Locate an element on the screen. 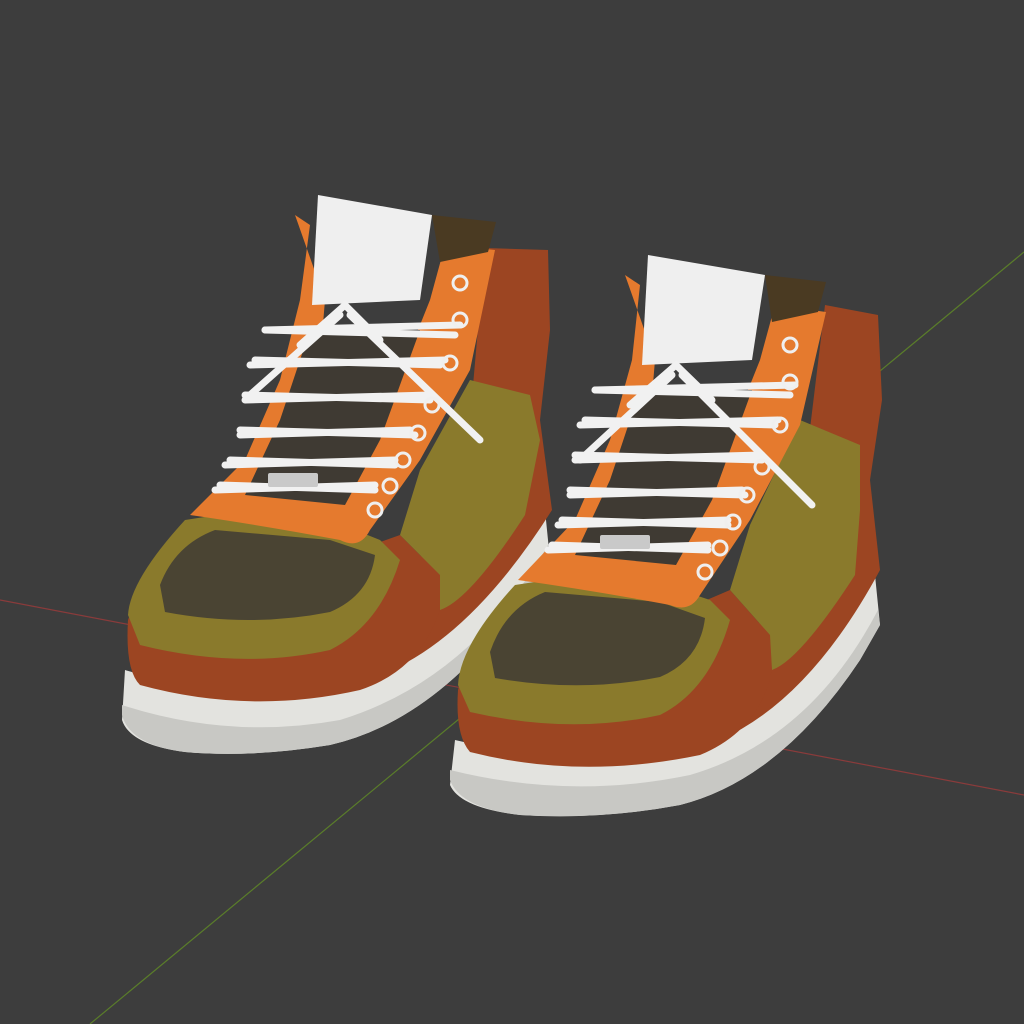 This screenshot has width=1024, height=1024. left-shoe-tongue is located at coordinates (372, 250).